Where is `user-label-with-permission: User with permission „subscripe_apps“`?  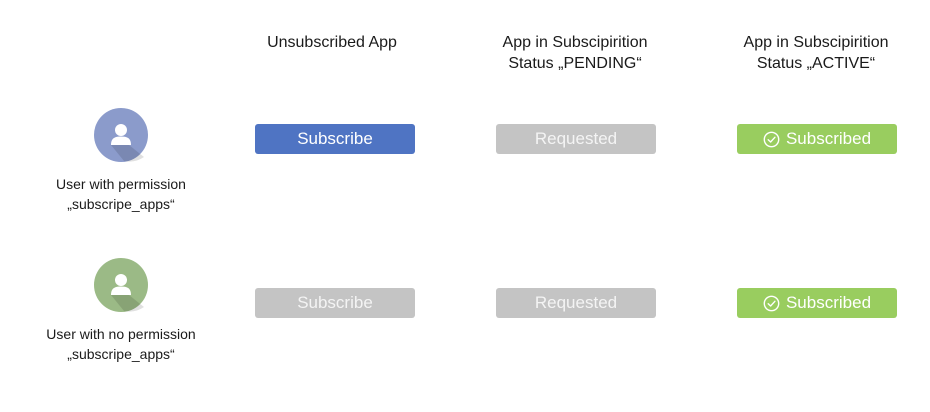
user-label-with-permission: User with permission „subscripe_apps“ is located at coordinates (121, 194).